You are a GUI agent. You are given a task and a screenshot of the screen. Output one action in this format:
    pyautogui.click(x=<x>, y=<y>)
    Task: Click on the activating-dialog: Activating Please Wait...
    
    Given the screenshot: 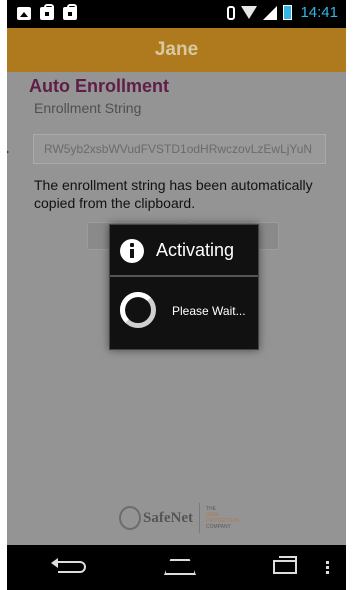 What is the action you would take?
    pyautogui.click(x=184, y=287)
    